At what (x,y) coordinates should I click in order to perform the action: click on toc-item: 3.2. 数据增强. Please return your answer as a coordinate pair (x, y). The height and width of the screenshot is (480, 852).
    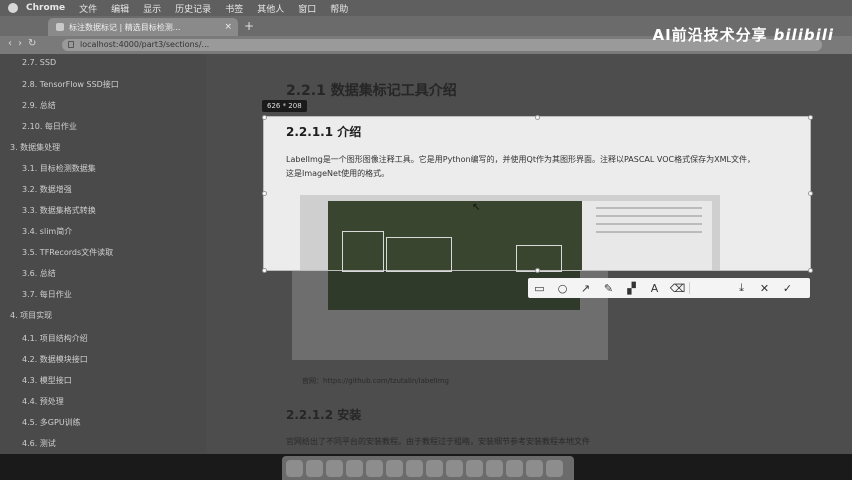
    Looking at the image, I should click on (47, 189).